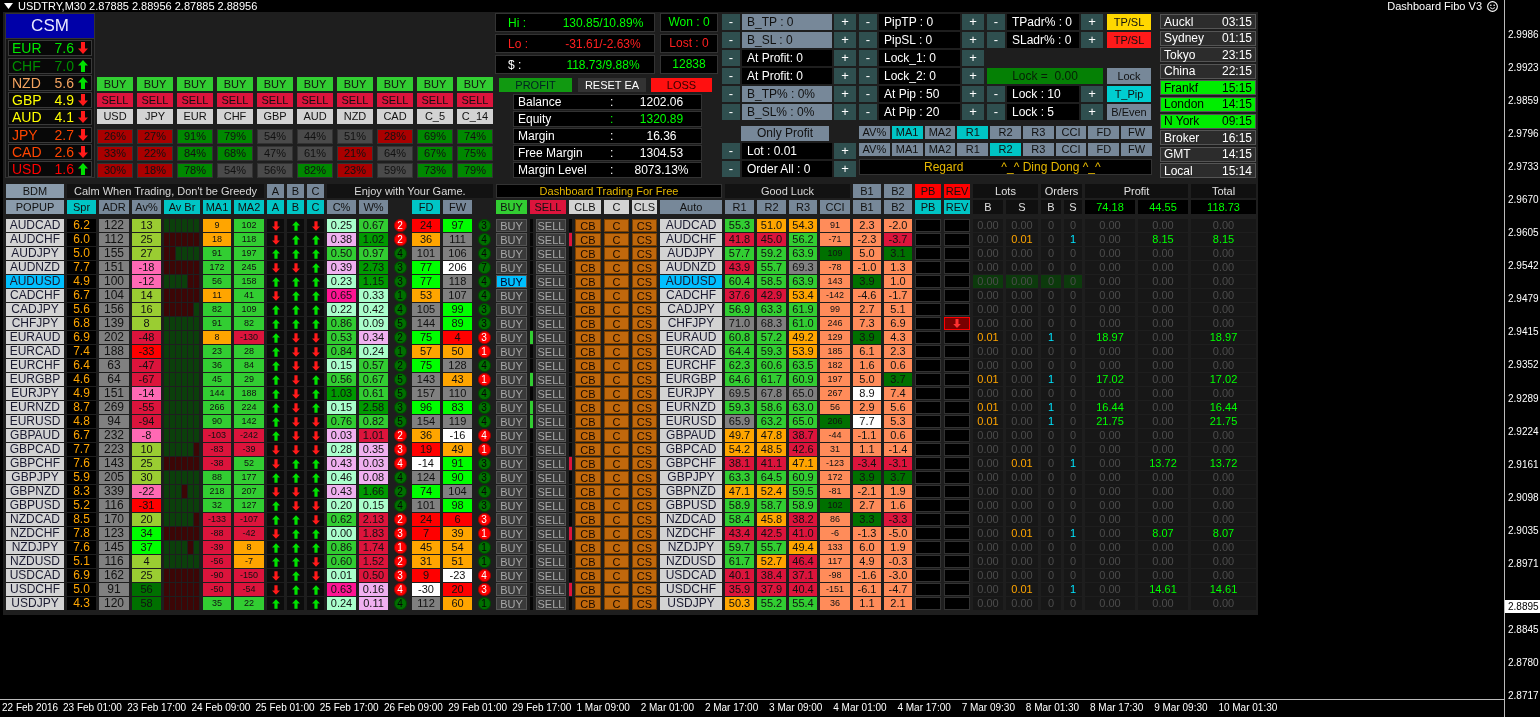 Image resolution: width=1540 pixels, height=717 pixels. Describe the element at coordinates (35, 379) in the screenshot. I see `pair-button: EURGBP` at that location.